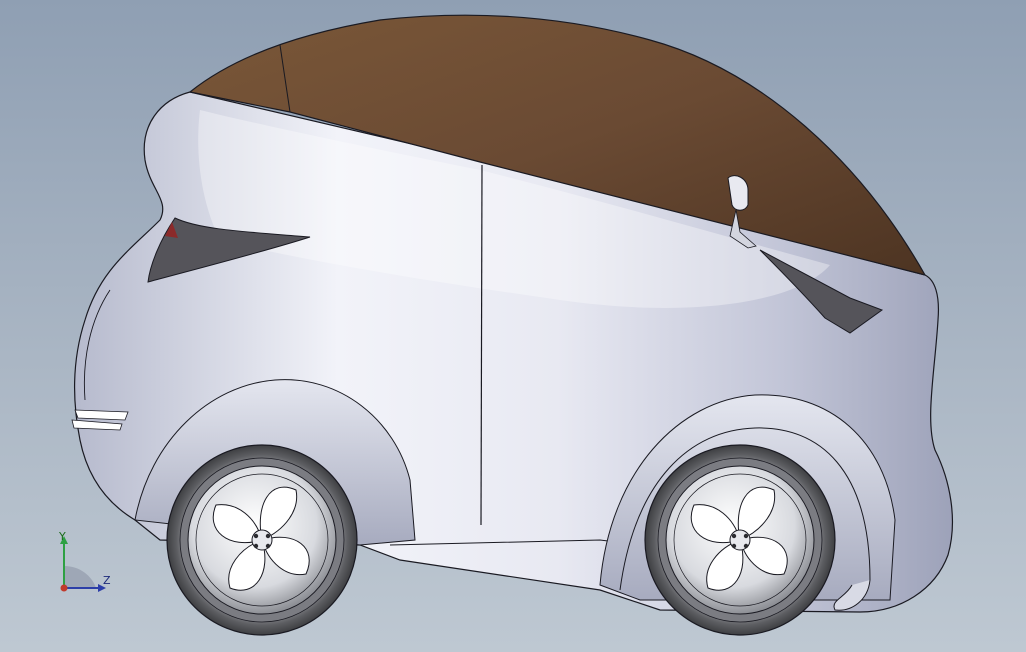 This screenshot has height=652, width=1026. I want to click on front-wheel, so click(740, 540).